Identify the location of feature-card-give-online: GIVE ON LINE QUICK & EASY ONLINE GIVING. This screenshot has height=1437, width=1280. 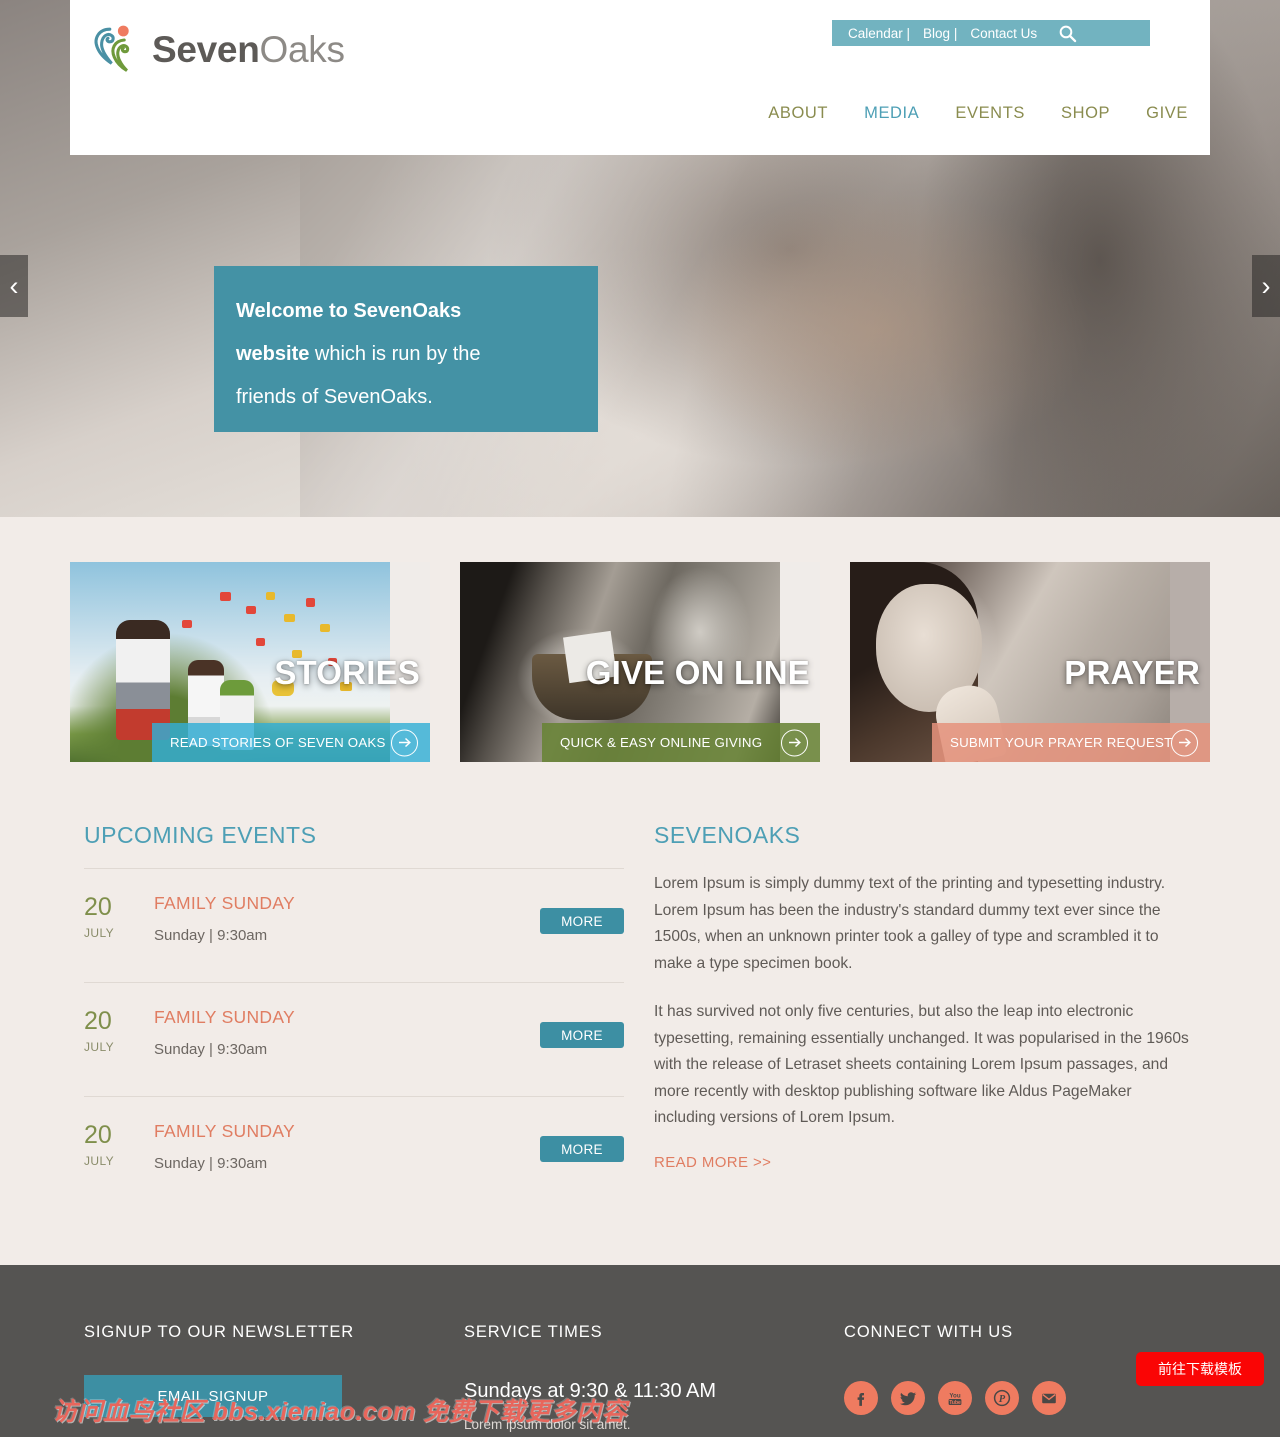
(640, 662).